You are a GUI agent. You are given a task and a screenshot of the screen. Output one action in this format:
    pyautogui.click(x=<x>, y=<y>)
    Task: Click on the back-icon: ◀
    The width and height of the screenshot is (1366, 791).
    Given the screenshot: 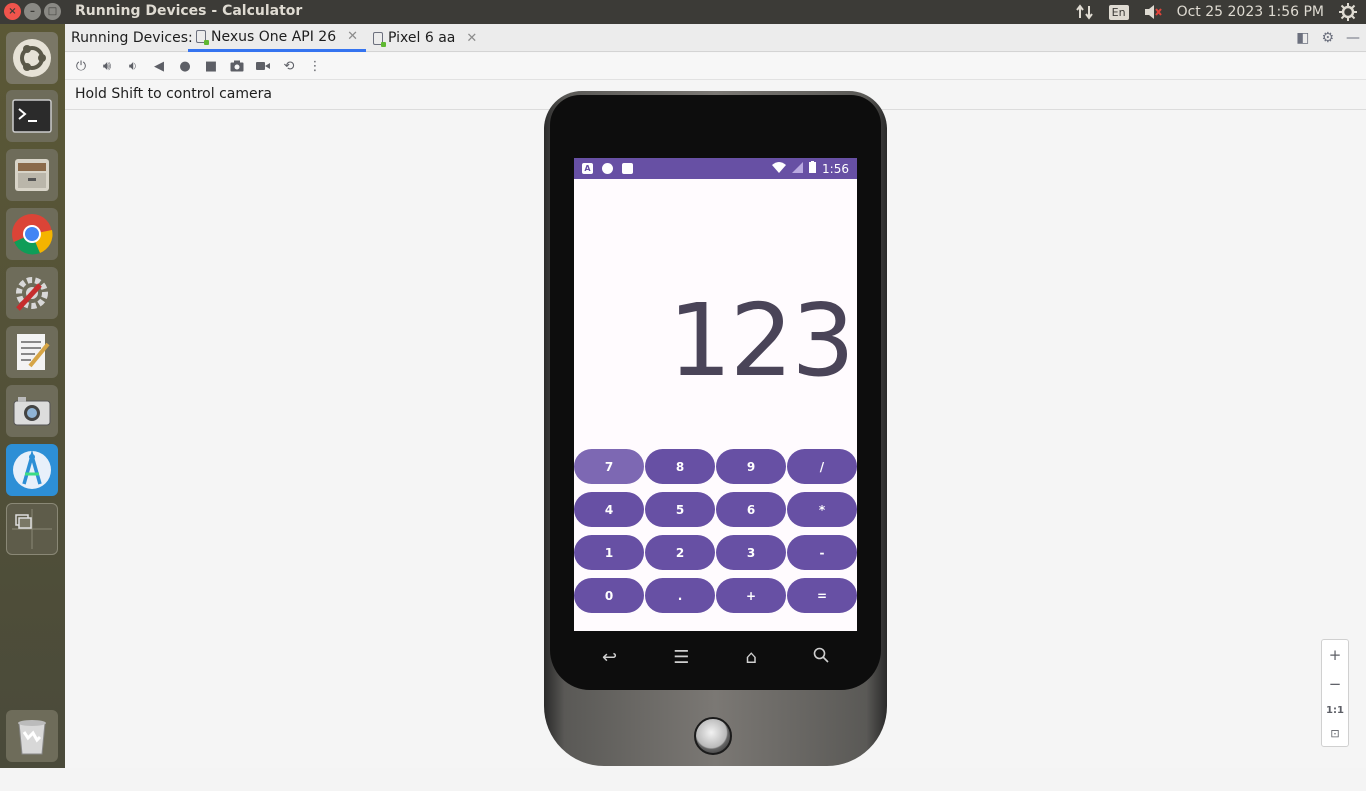 What is the action you would take?
    pyautogui.click(x=159, y=66)
    